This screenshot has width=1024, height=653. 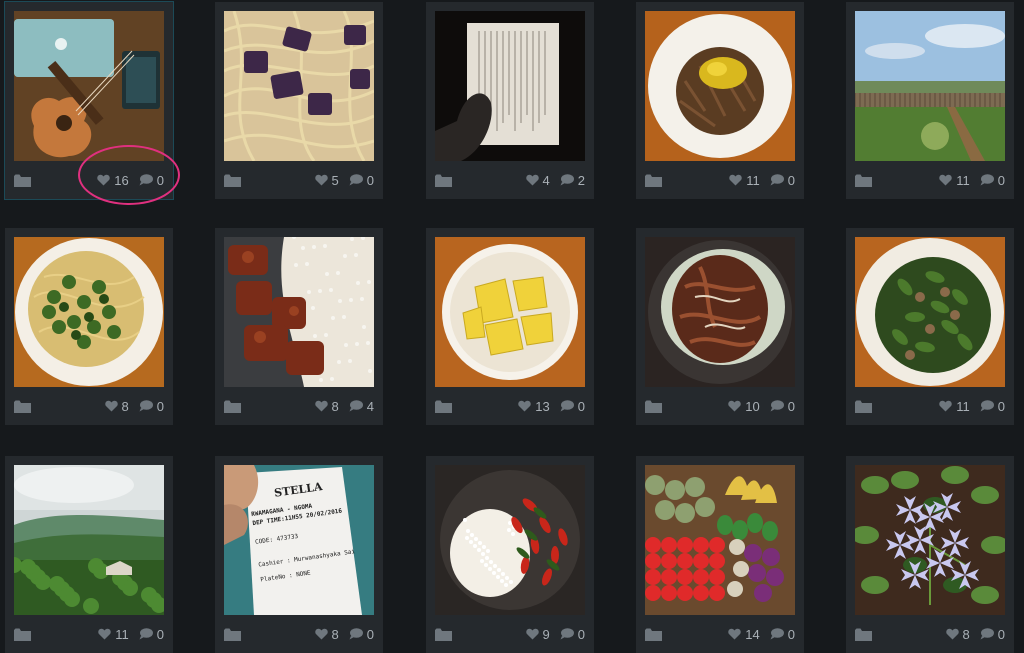 I want to click on photo-card: 4 2, so click(x=510, y=100).